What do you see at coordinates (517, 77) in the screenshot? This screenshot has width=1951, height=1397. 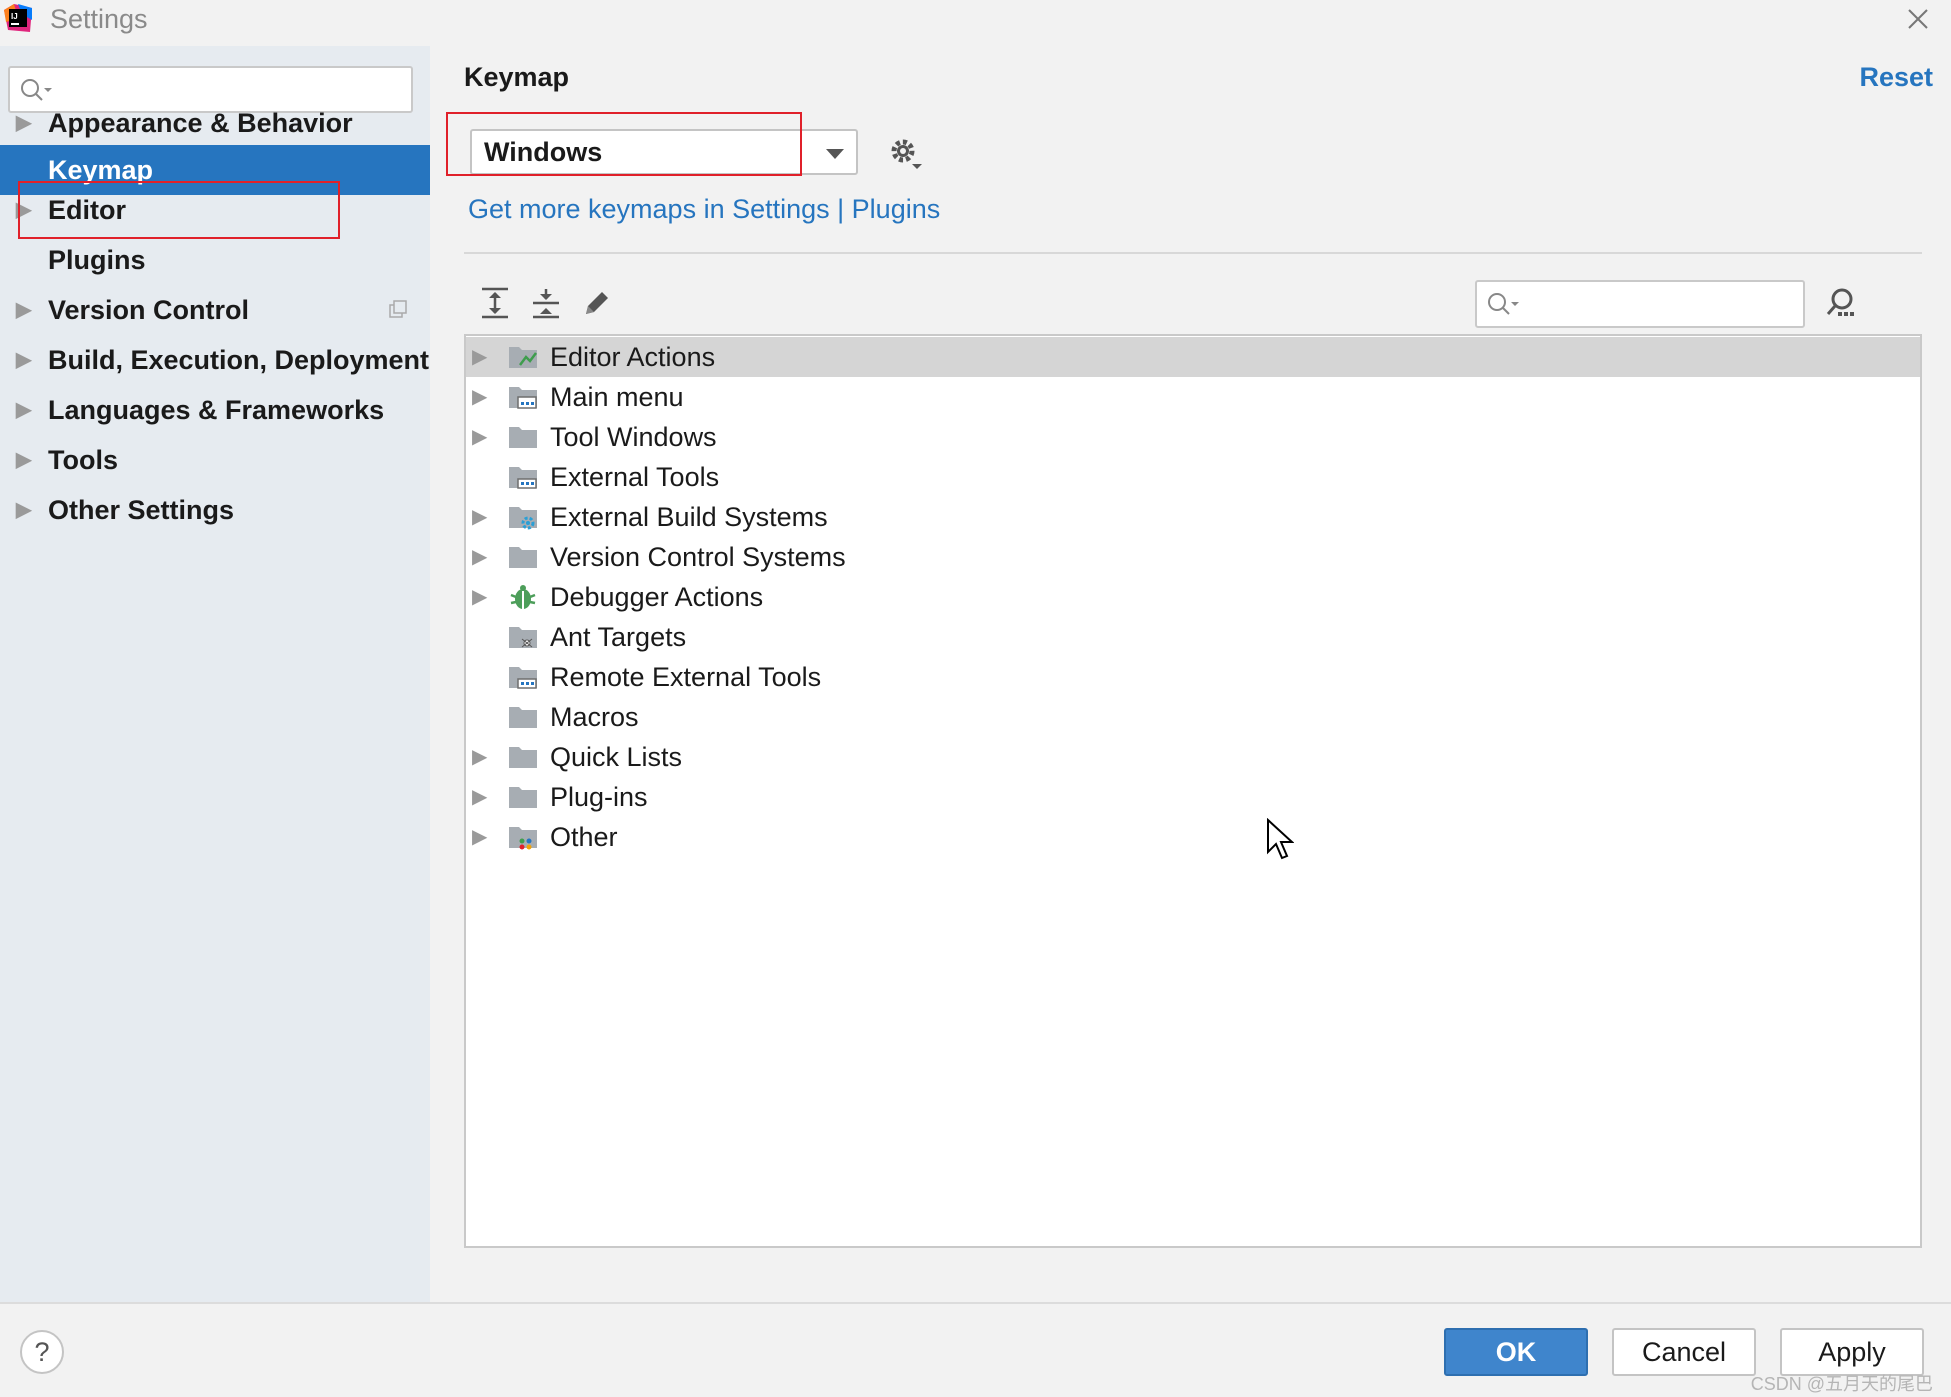 I see `page-title: Keymap` at bounding box center [517, 77].